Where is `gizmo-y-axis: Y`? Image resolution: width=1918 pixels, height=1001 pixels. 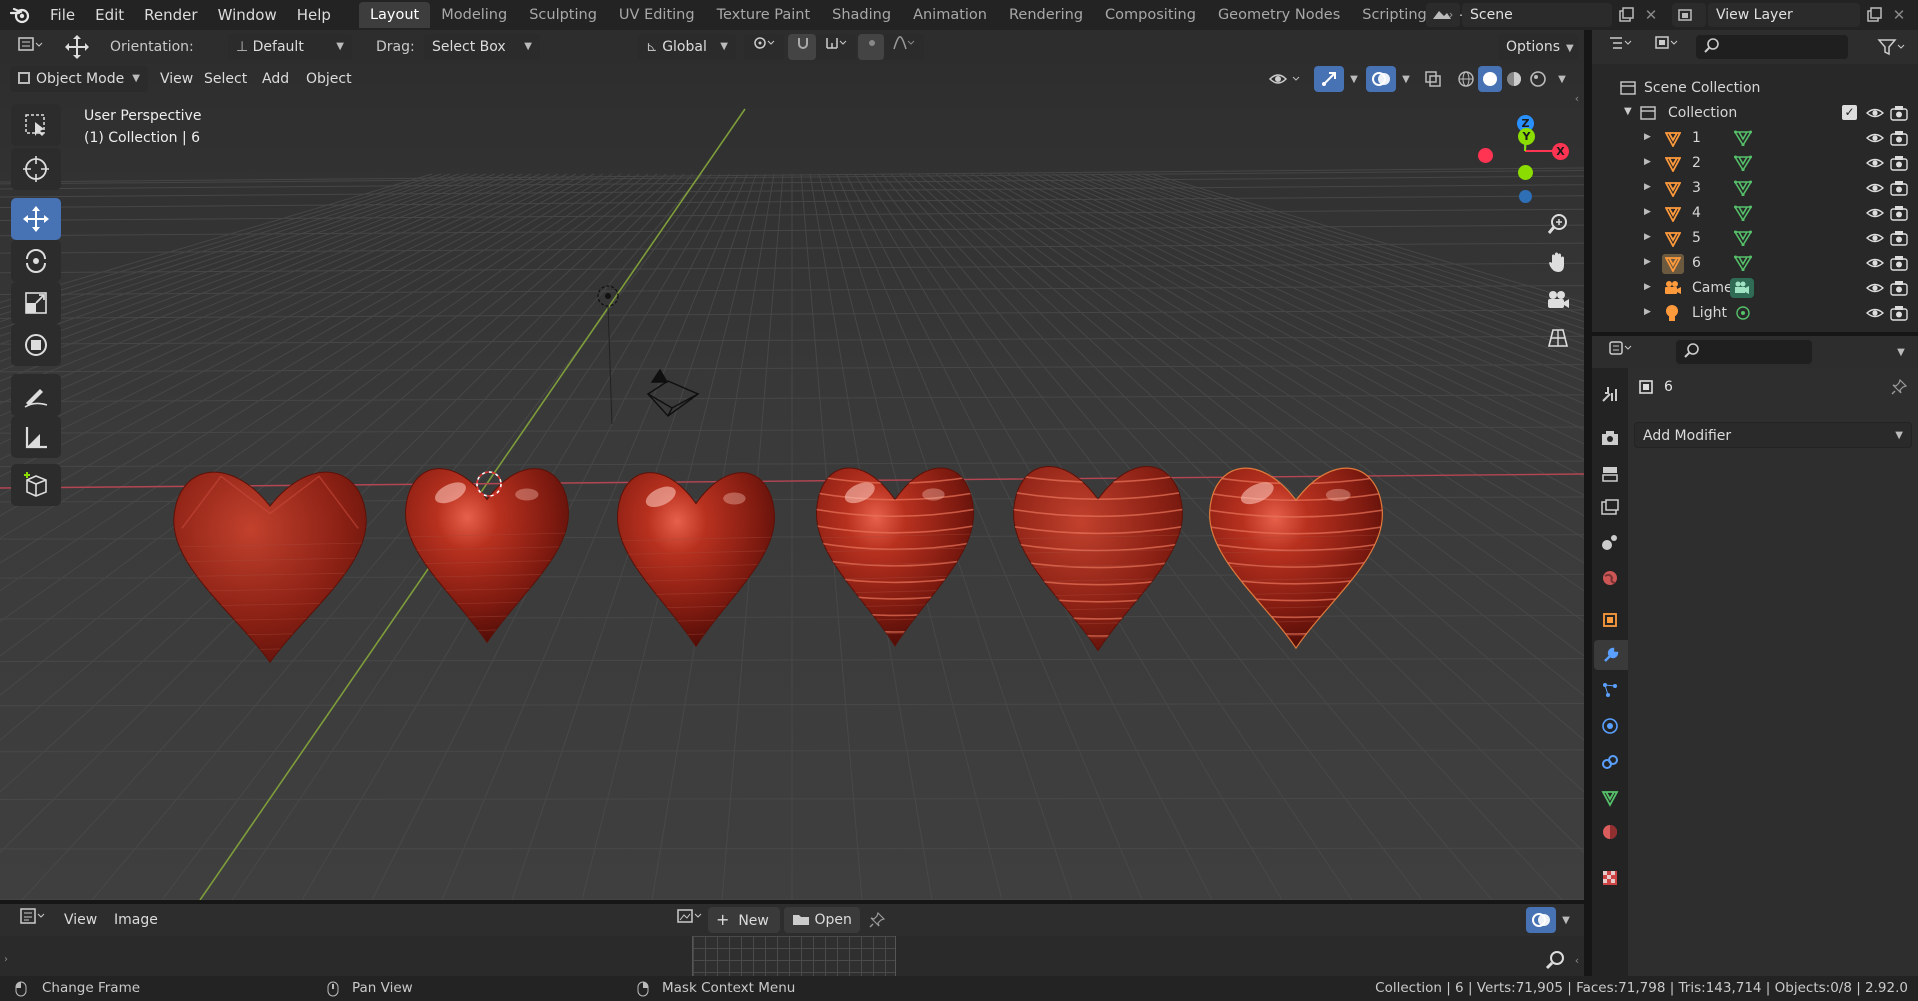 gizmo-y-axis: Y is located at coordinates (1526, 136).